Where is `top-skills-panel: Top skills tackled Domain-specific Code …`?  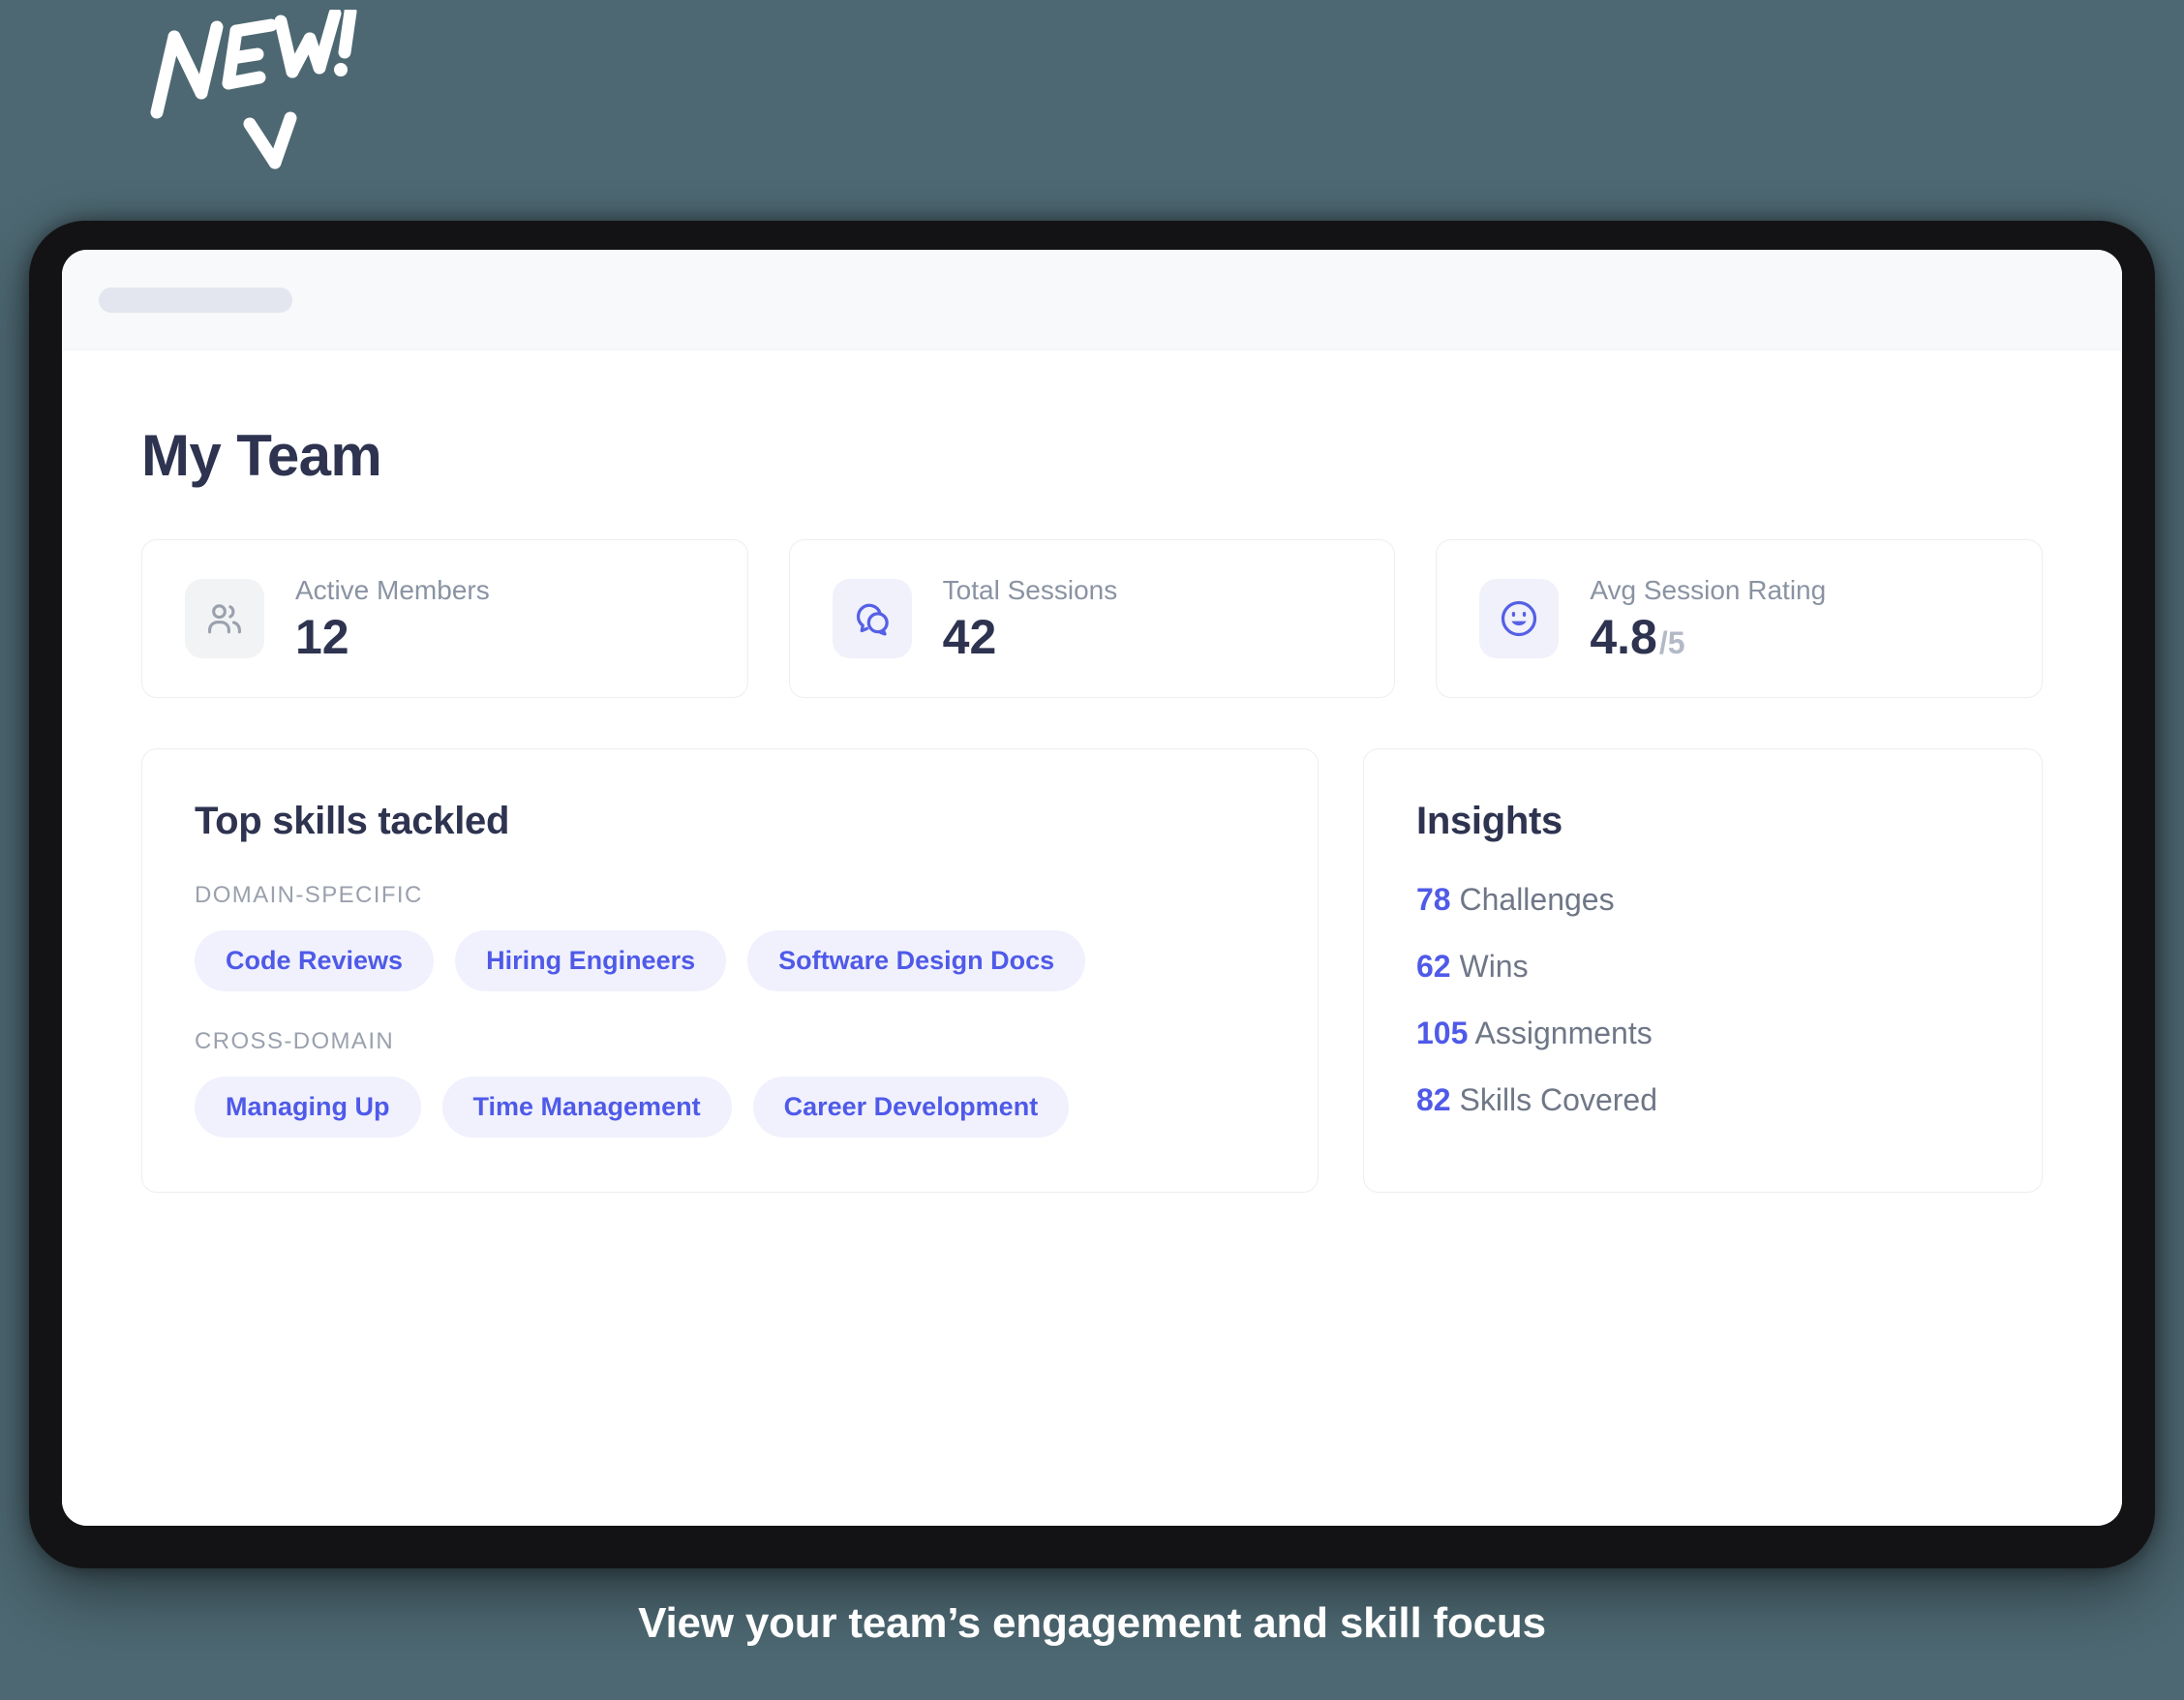 top-skills-panel: Top skills tackled Domain-specific Code … is located at coordinates (730, 971).